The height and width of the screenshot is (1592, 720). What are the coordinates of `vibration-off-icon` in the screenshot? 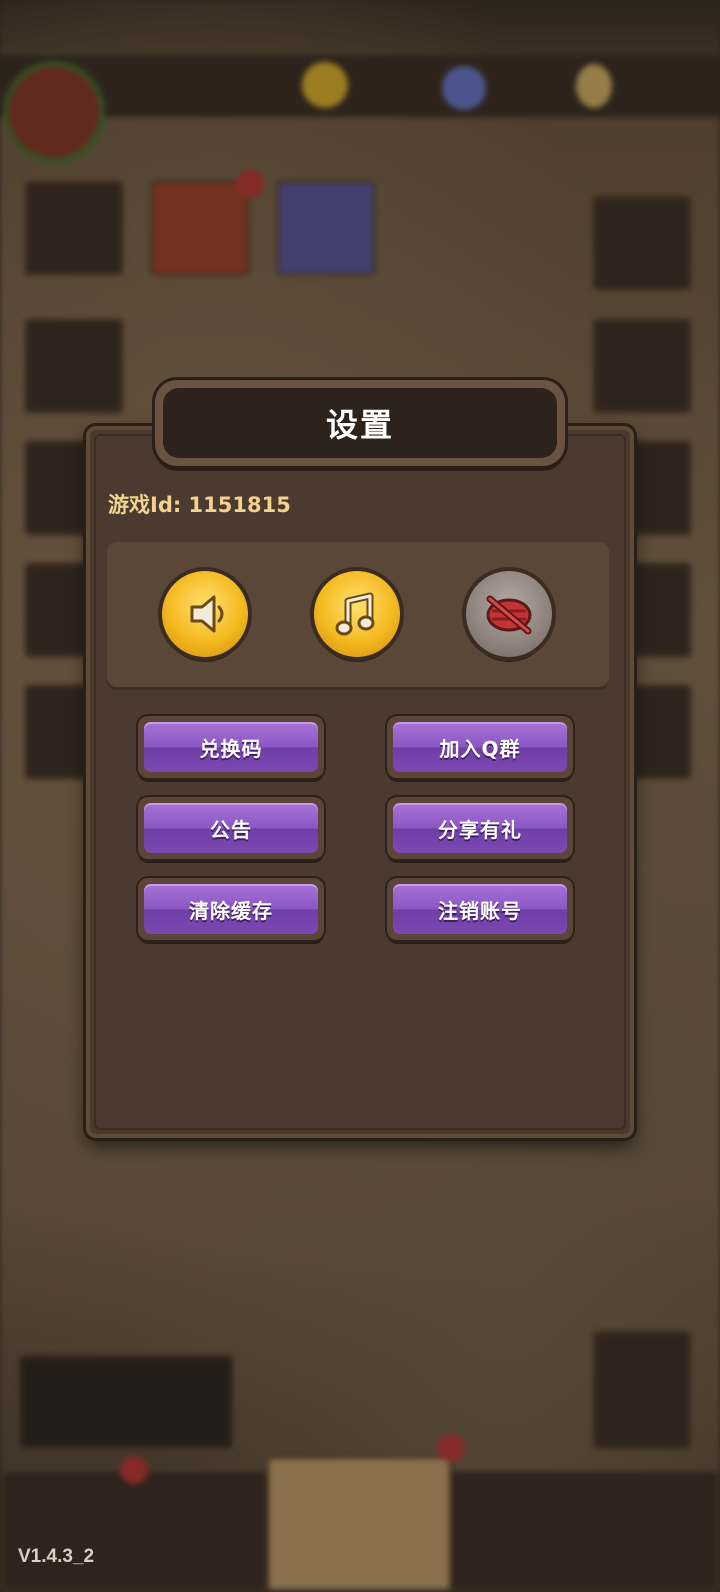 It's located at (509, 615).